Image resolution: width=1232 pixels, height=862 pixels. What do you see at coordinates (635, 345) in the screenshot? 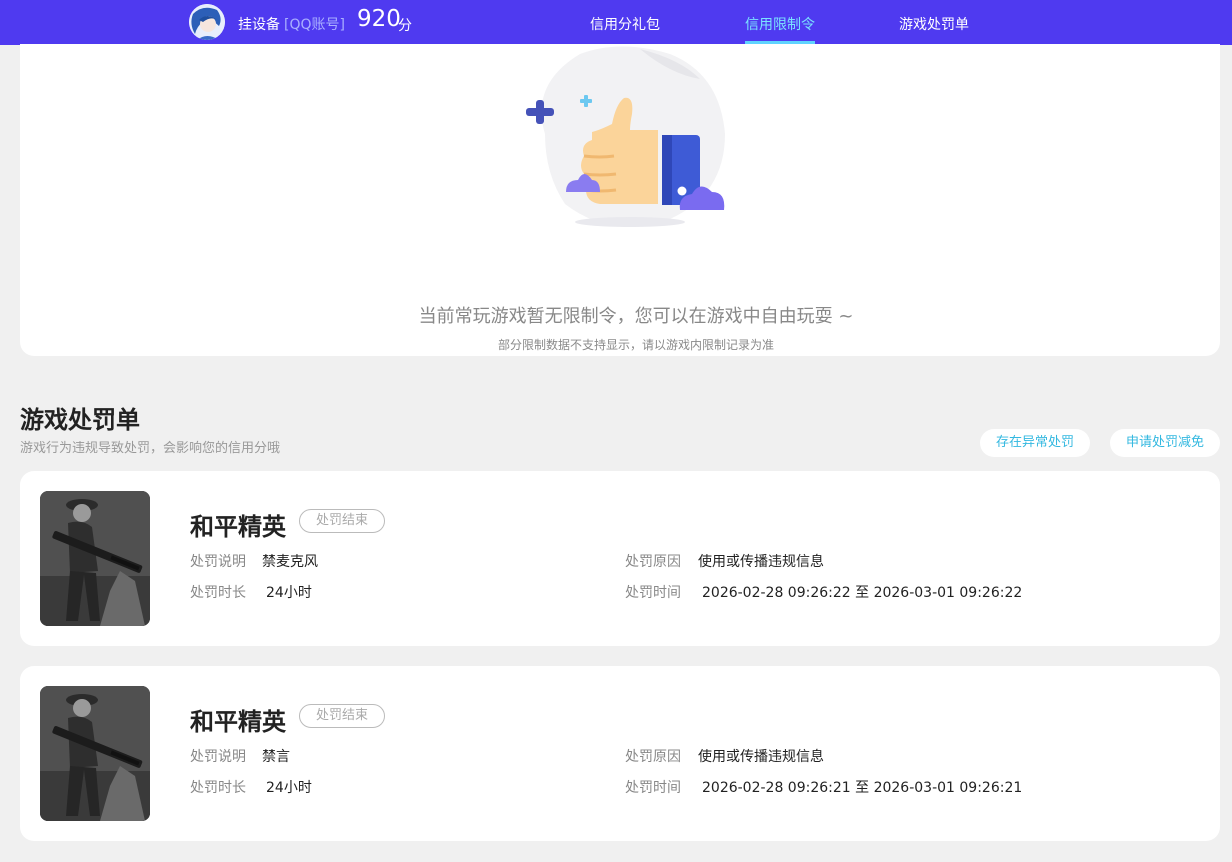
I see `empty-state-subtitle: 部分限制数据不支持显示，请以游戏内限制记录为准` at bounding box center [635, 345].